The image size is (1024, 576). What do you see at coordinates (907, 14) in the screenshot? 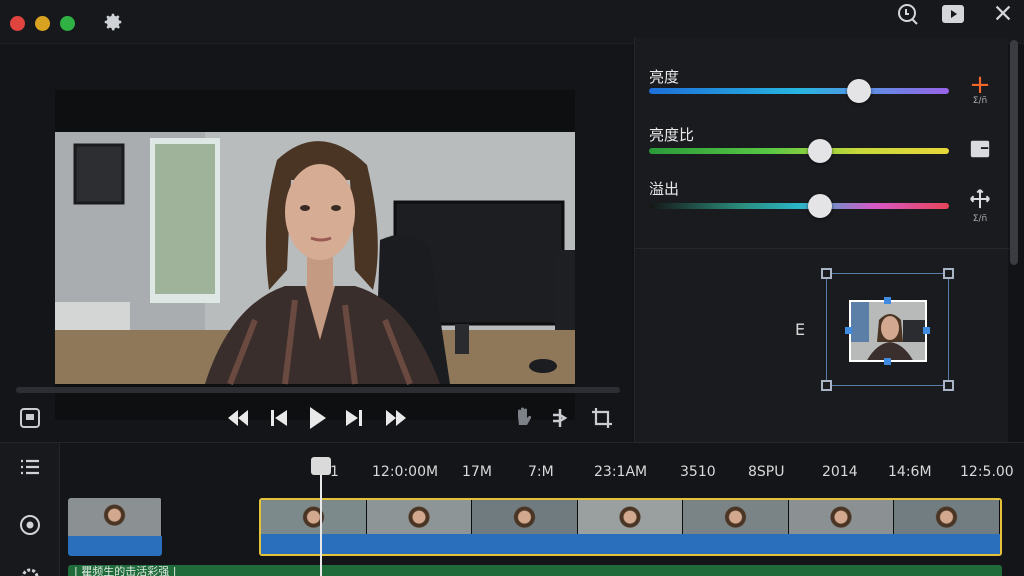
I see `magnifier-icon` at bounding box center [907, 14].